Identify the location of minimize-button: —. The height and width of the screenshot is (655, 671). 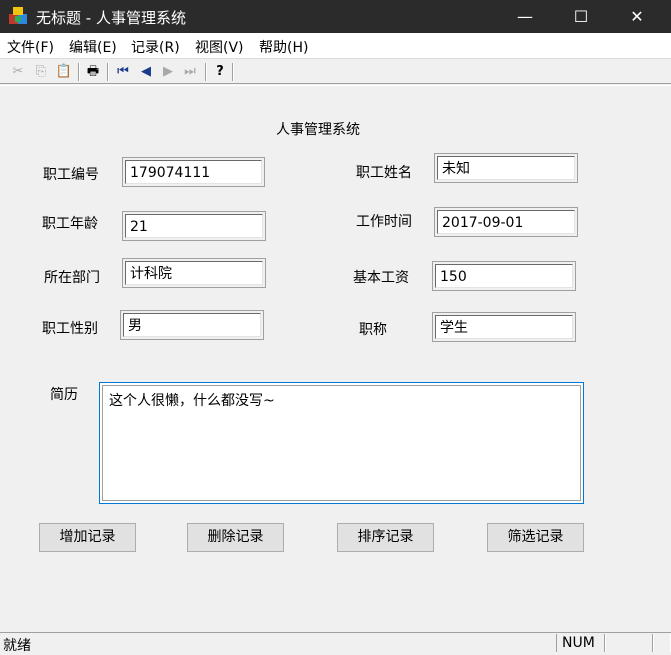
(525, 16).